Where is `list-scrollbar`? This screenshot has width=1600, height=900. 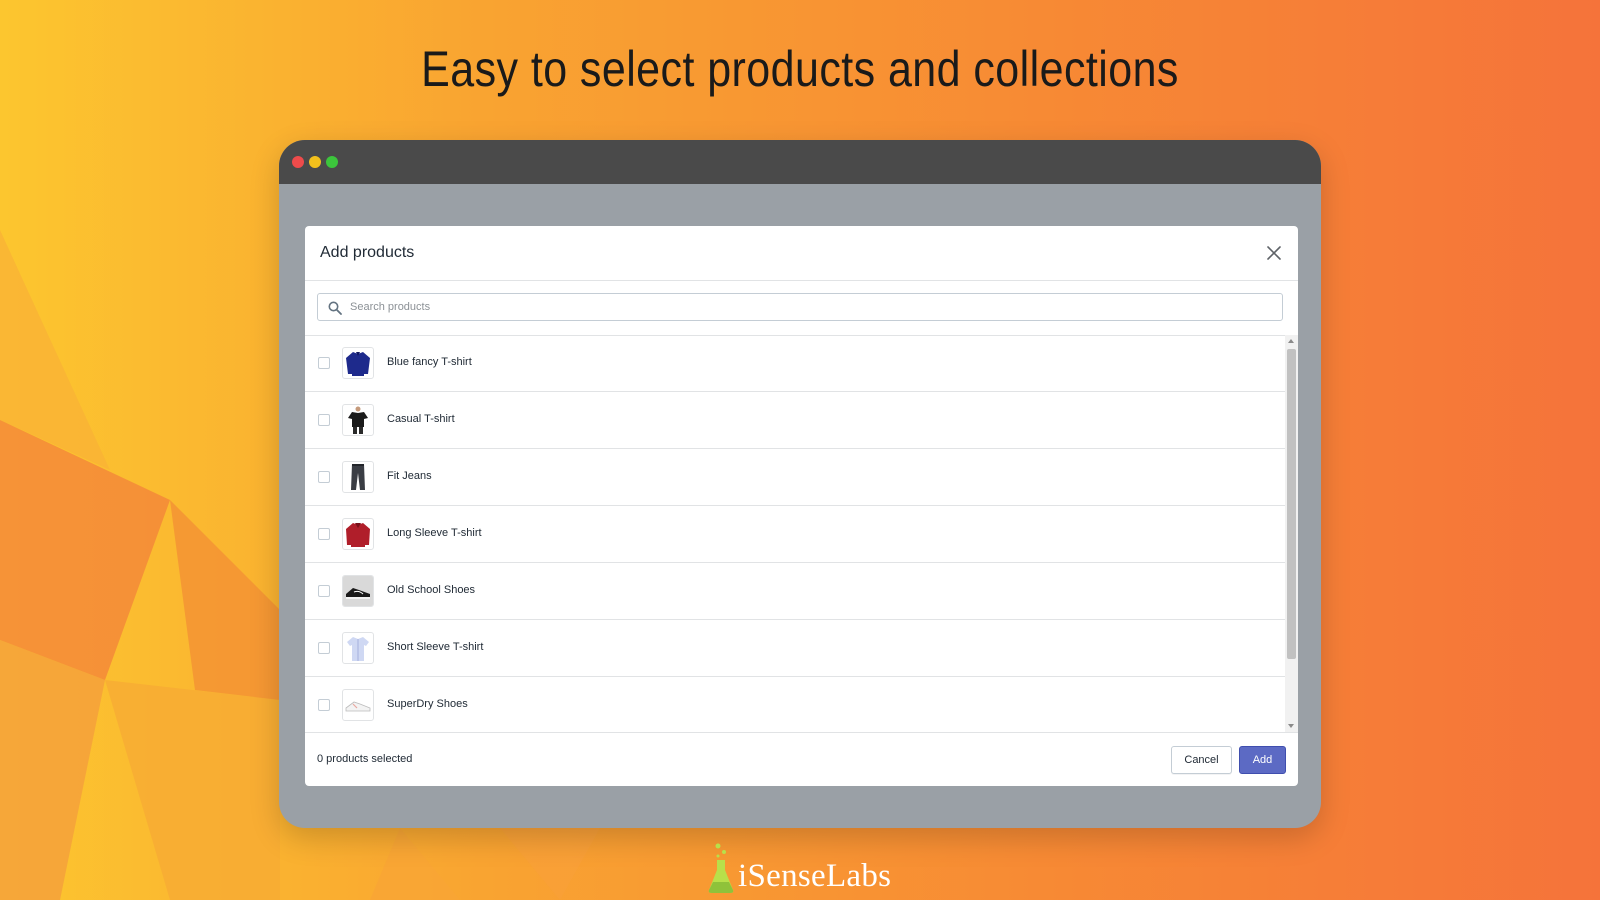 list-scrollbar is located at coordinates (1291, 533).